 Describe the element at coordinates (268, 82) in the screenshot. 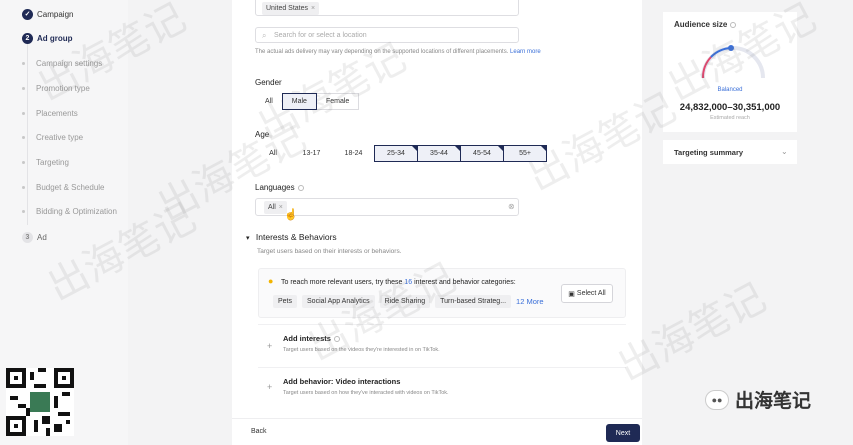

I see `gender-label: Gender` at that location.